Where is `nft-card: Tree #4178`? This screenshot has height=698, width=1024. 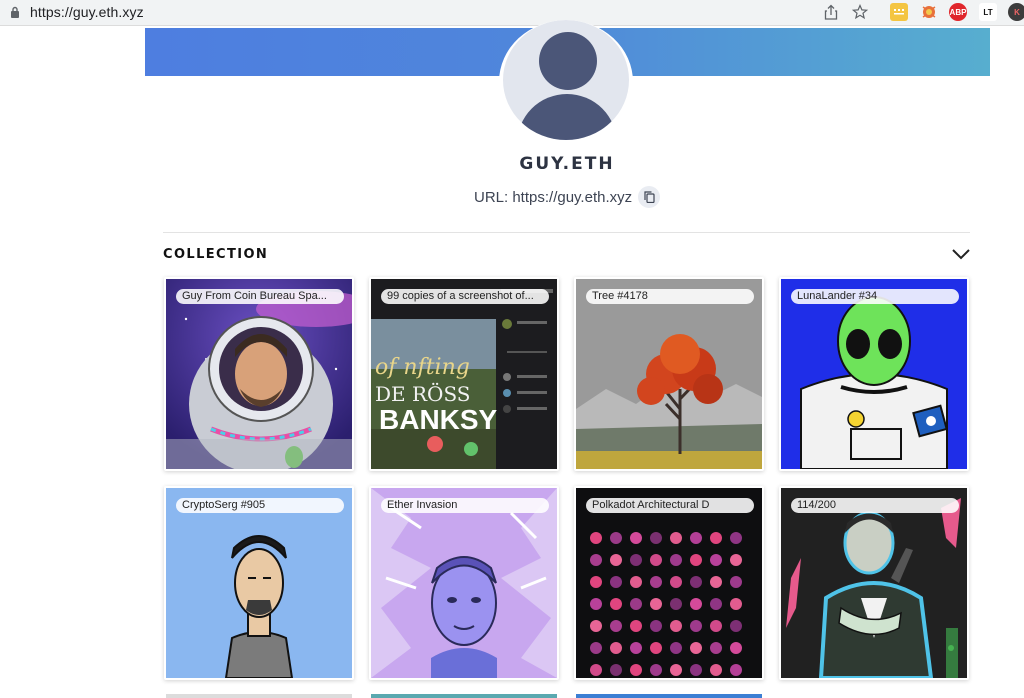 nft-card: Tree #4178 is located at coordinates (669, 374).